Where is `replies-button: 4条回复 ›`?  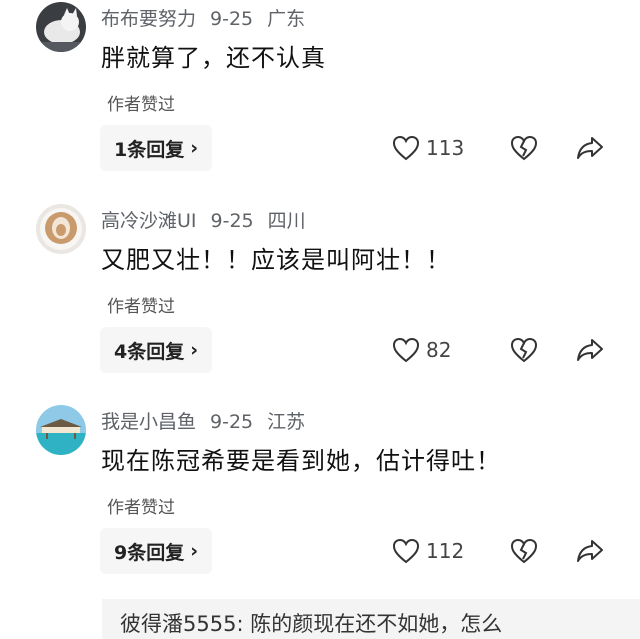 replies-button: 4条回复 › is located at coordinates (156, 350).